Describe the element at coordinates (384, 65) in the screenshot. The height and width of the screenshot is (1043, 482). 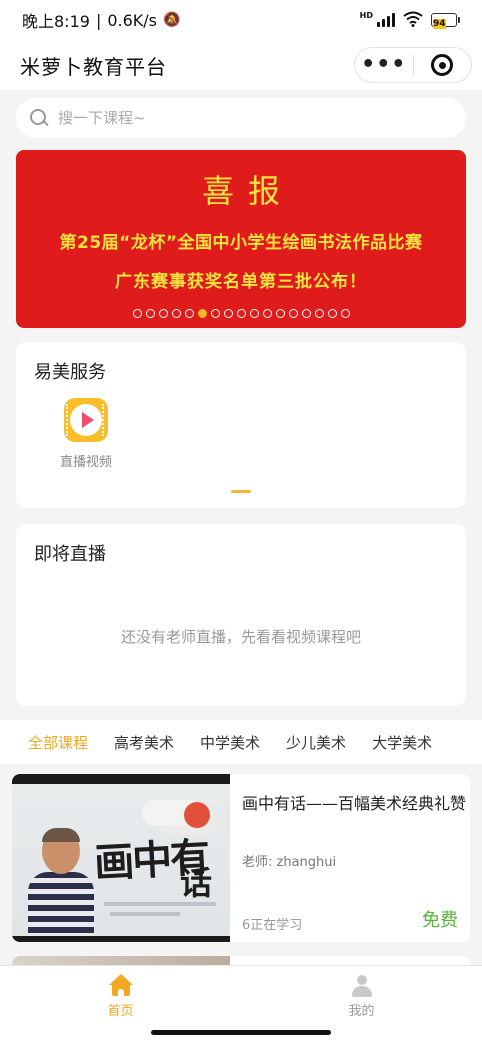
I see `more-button: •••` at that location.